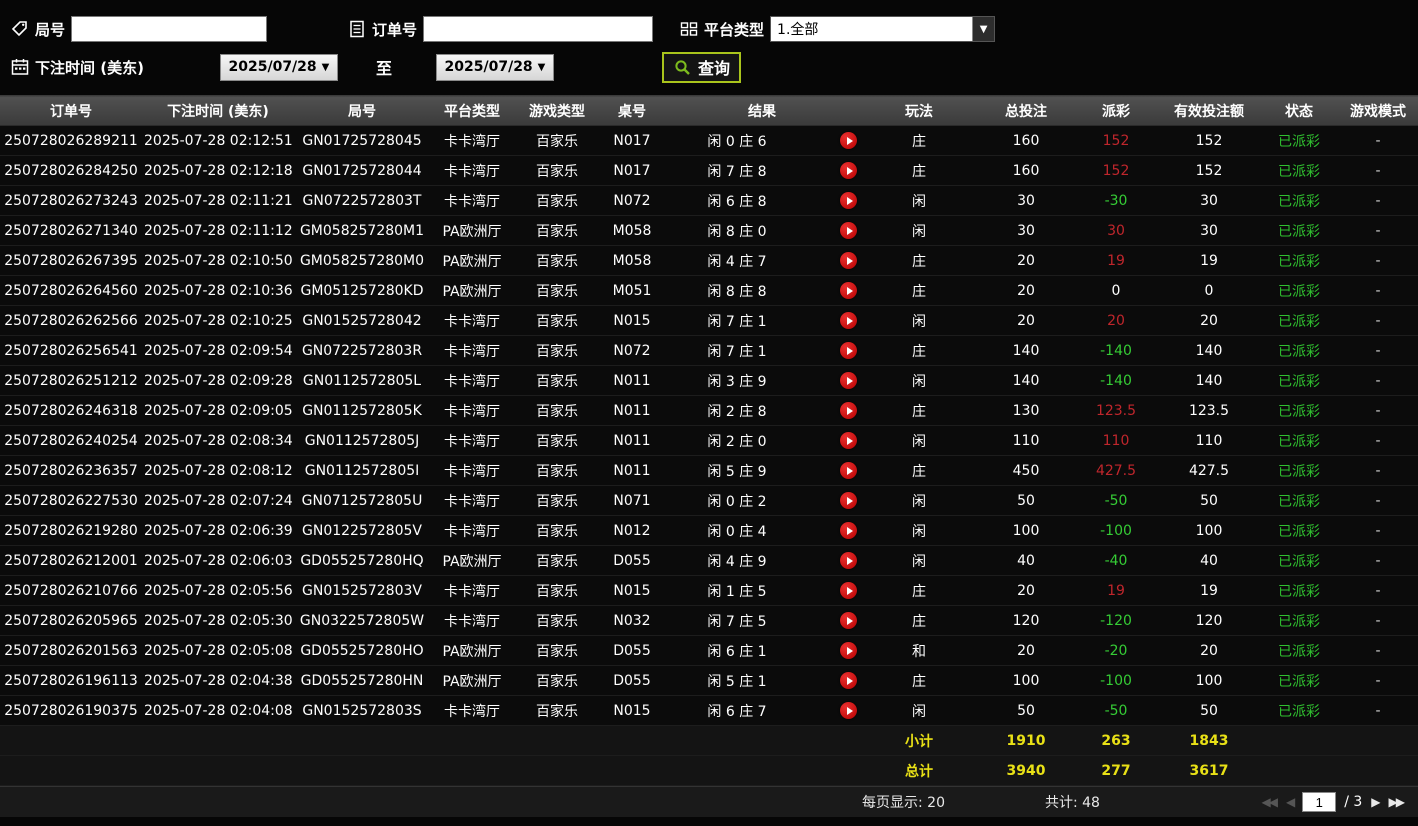 The width and height of the screenshot is (1418, 826). Describe the element at coordinates (218, 530) in the screenshot. I see `cell-bet-time: 2025-07-28 02:06:39` at that location.